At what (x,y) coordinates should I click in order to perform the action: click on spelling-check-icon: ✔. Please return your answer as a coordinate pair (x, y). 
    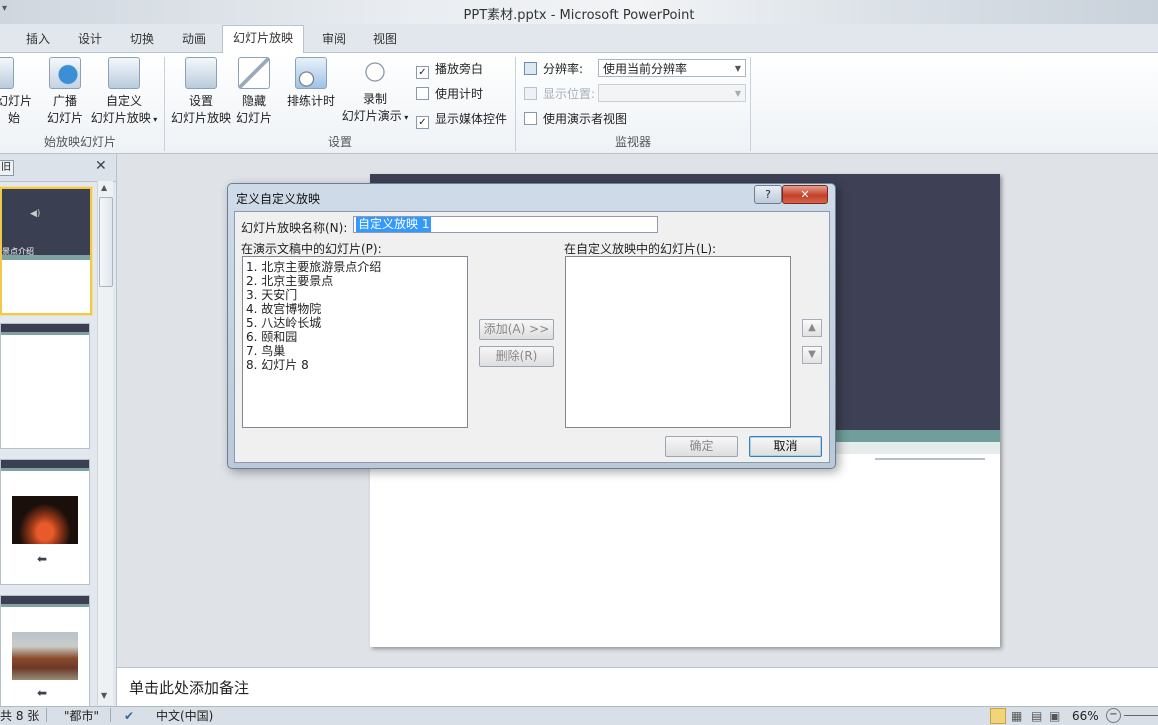
    Looking at the image, I should click on (129, 716).